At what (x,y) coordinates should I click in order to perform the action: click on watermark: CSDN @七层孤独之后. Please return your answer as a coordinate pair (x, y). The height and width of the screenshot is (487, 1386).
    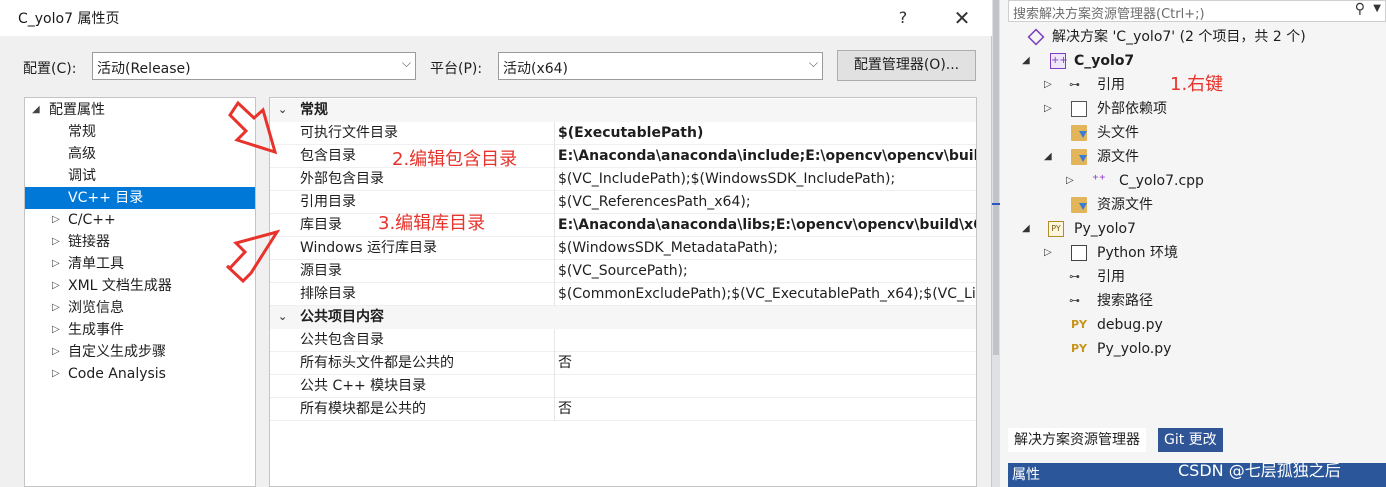
    Looking at the image, I should click on (1259, 470).